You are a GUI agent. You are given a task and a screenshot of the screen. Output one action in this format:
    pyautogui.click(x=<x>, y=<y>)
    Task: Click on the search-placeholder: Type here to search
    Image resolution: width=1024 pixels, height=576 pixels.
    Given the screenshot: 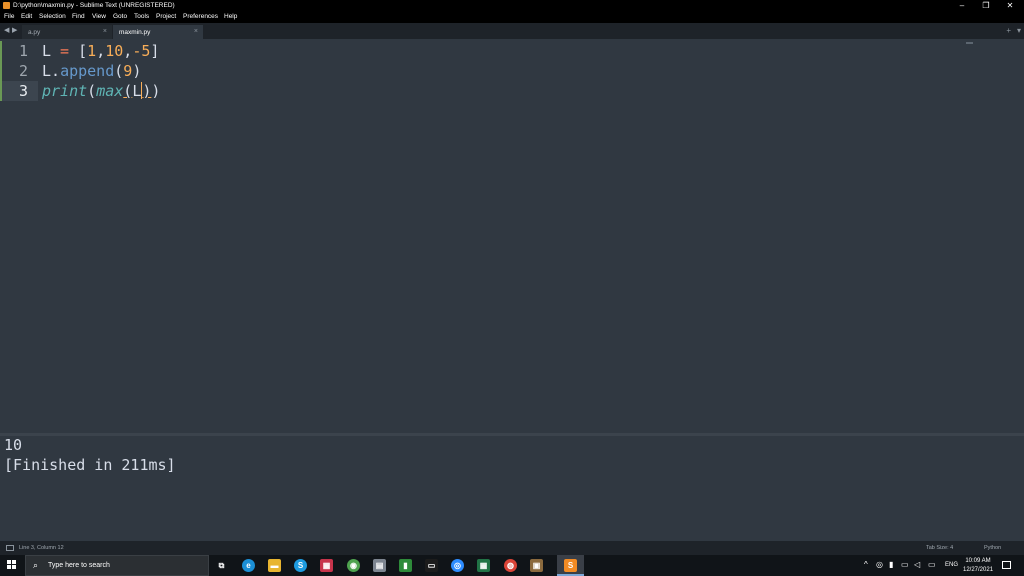 What is the action you would take?
    pyautogui.click(x=79, y=565)
    